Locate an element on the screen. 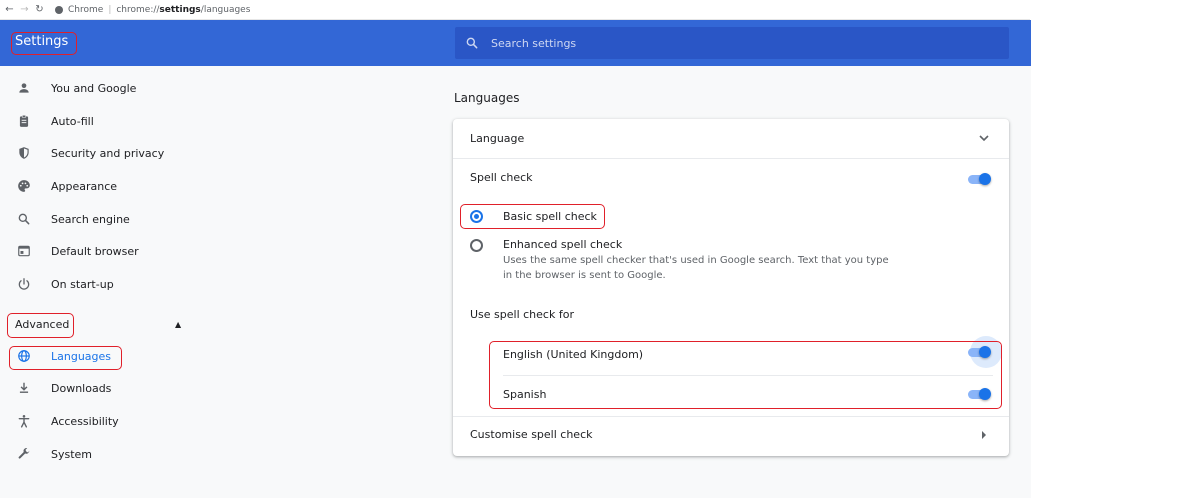 The height and width of the screenshot is (498, 1200). person-icon is located at coordinates (24, 88).